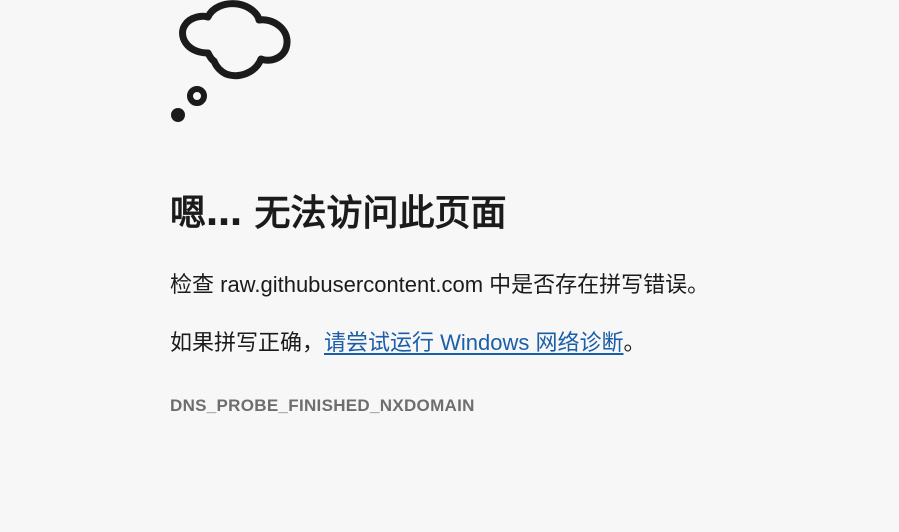 The image size is (899, 532). Describe the element at coordinates (231, 61) in the screenshot. I see `thought-bubble-icon` at that location.